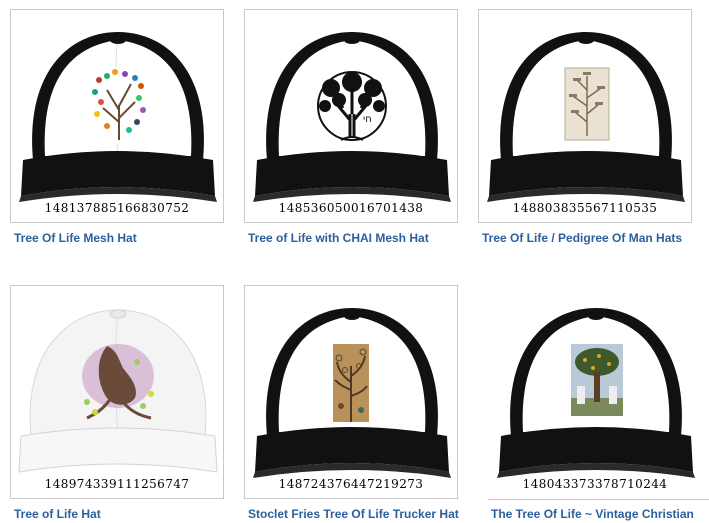  I want to click on colorful-tree-chart-art, so click(119, 106).